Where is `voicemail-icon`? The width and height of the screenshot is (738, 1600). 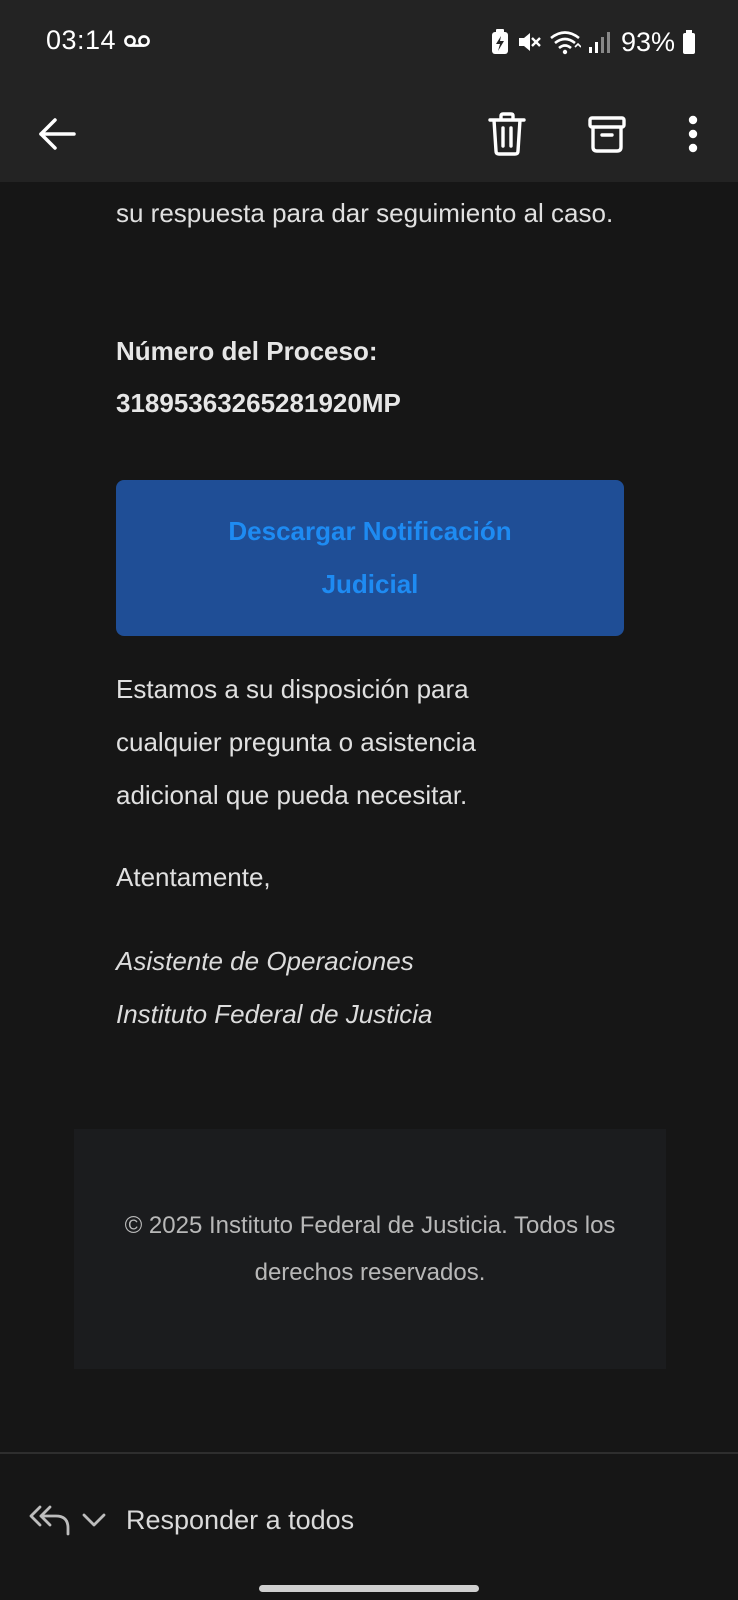
voicemail-icon is located at coordinates (137, 41).